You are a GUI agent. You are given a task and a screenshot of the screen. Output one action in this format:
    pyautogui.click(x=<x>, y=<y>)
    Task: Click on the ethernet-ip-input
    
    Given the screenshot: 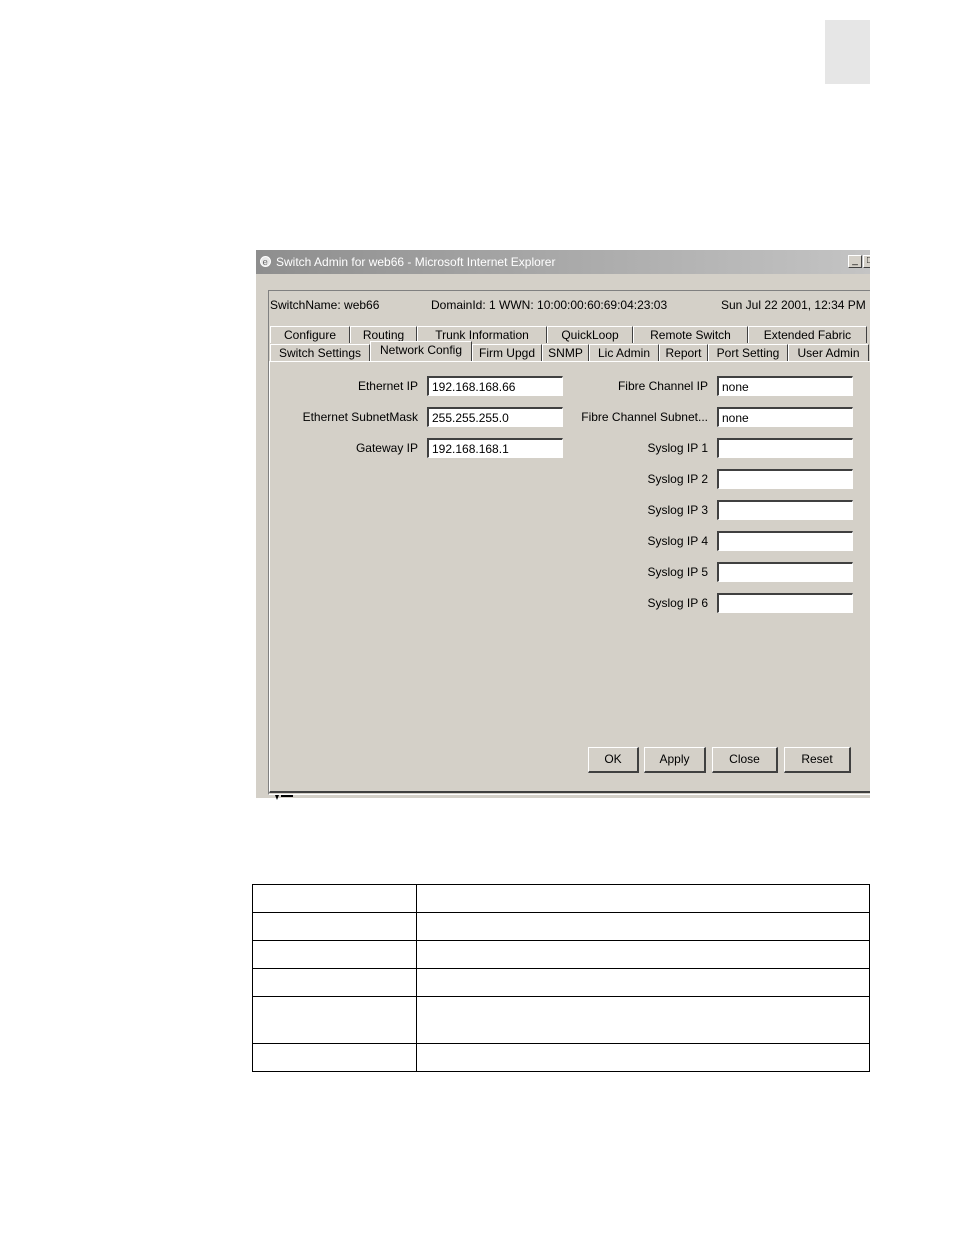 What is the action you would take?
    pyautogui.click(x=495, y=386)
    